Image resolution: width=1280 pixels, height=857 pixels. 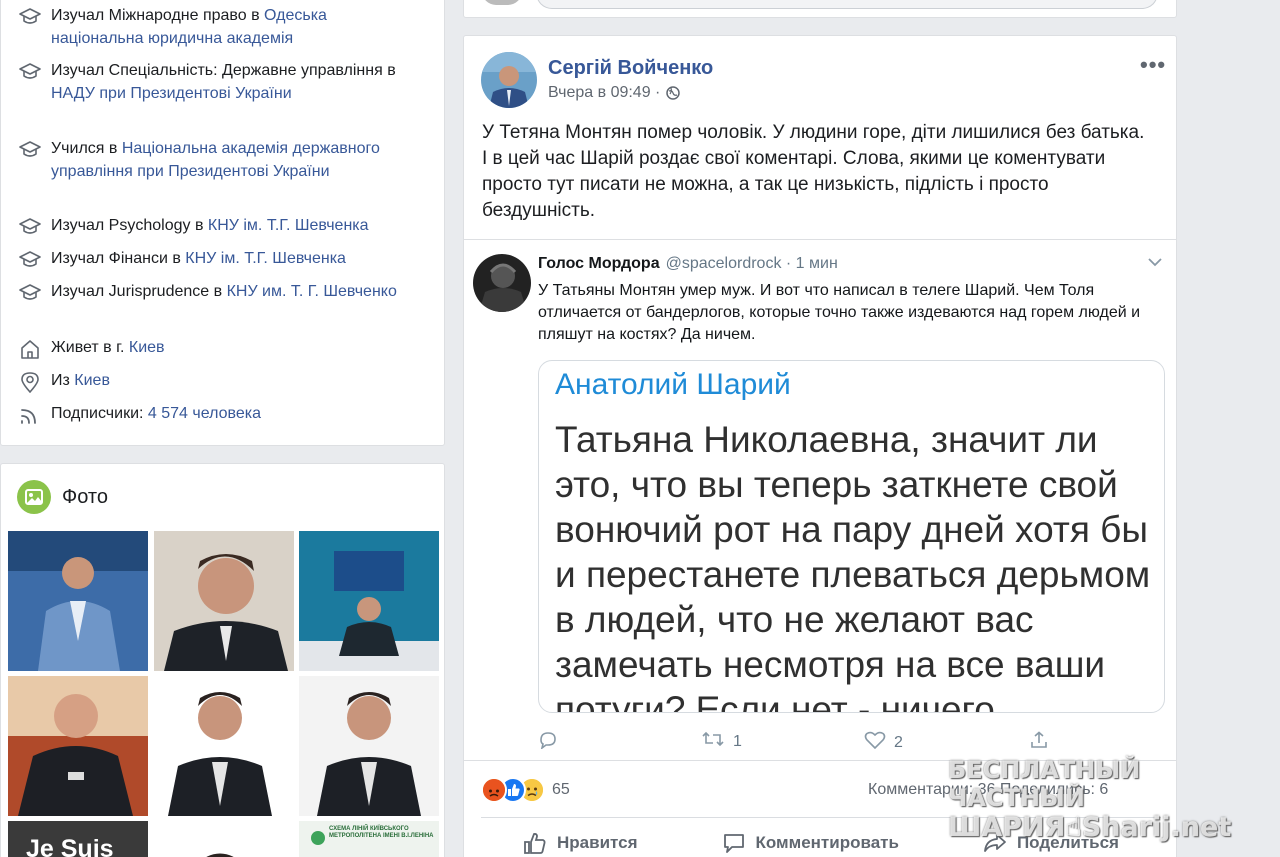 What do you see at coordinates (129, 225) in the screenshot?
I see `intro-item-prefix: Изучал Psychology в` at bounding box center [129, 225].